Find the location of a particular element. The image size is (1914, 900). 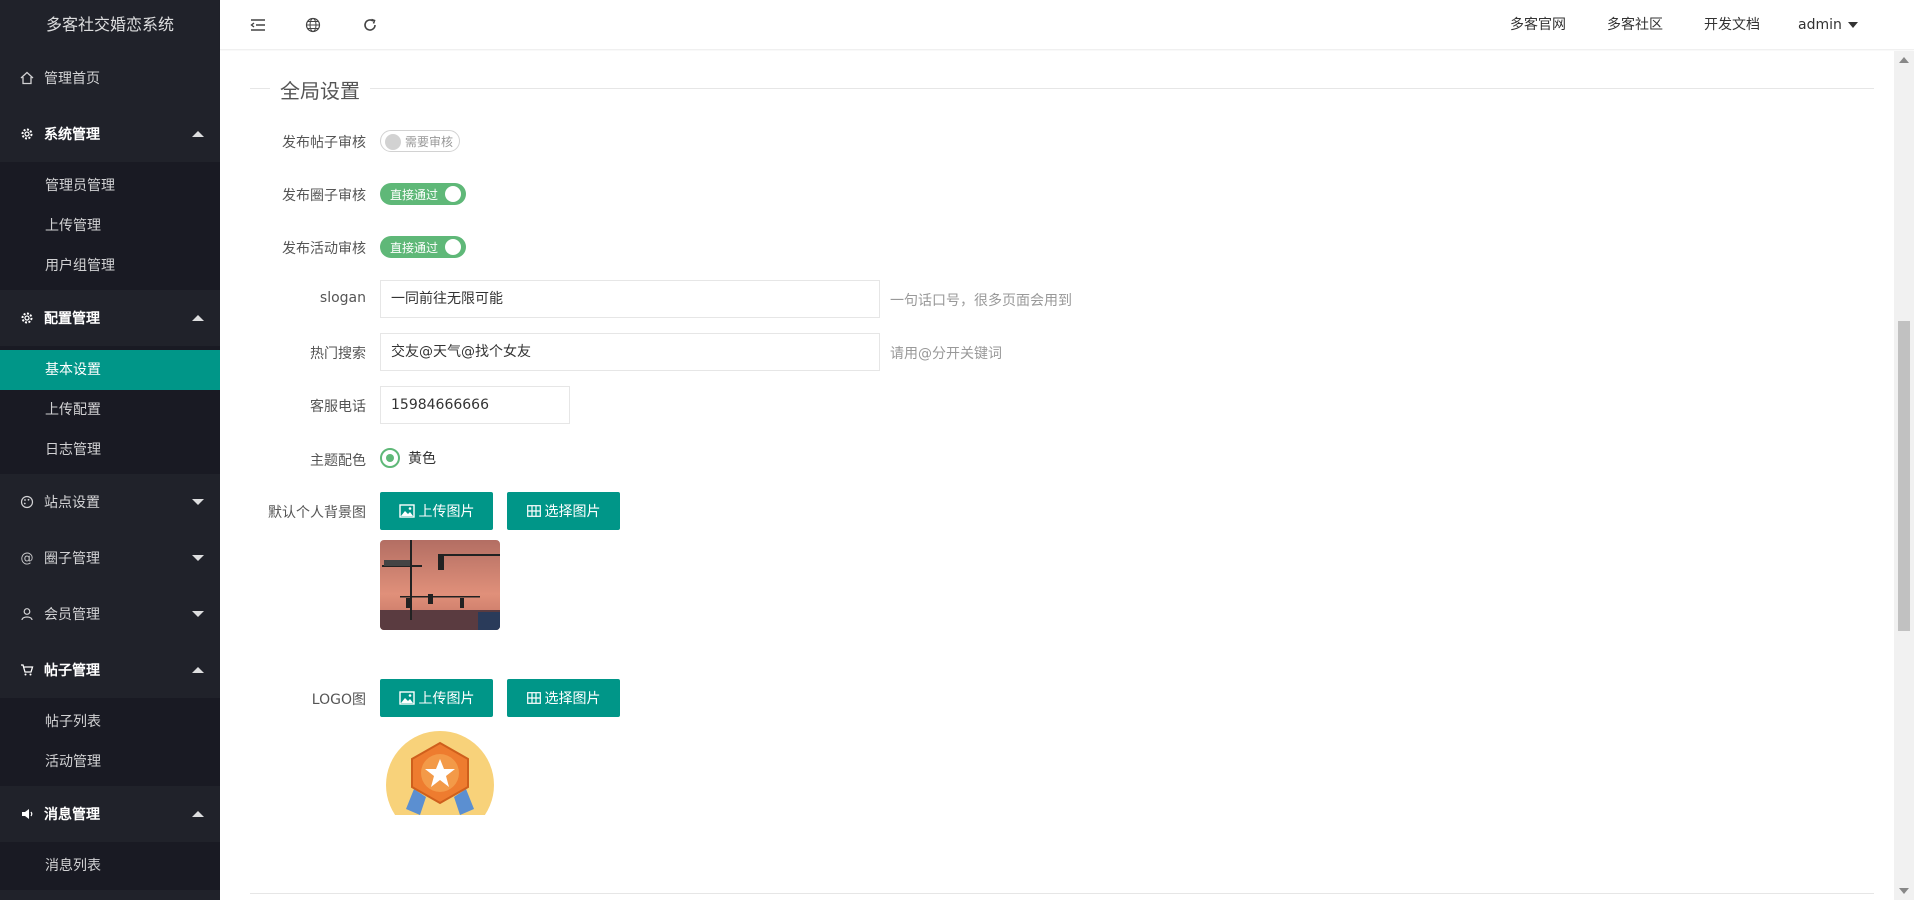

bg-choose-button: 选择图片 is located at coordinates (563, 511).